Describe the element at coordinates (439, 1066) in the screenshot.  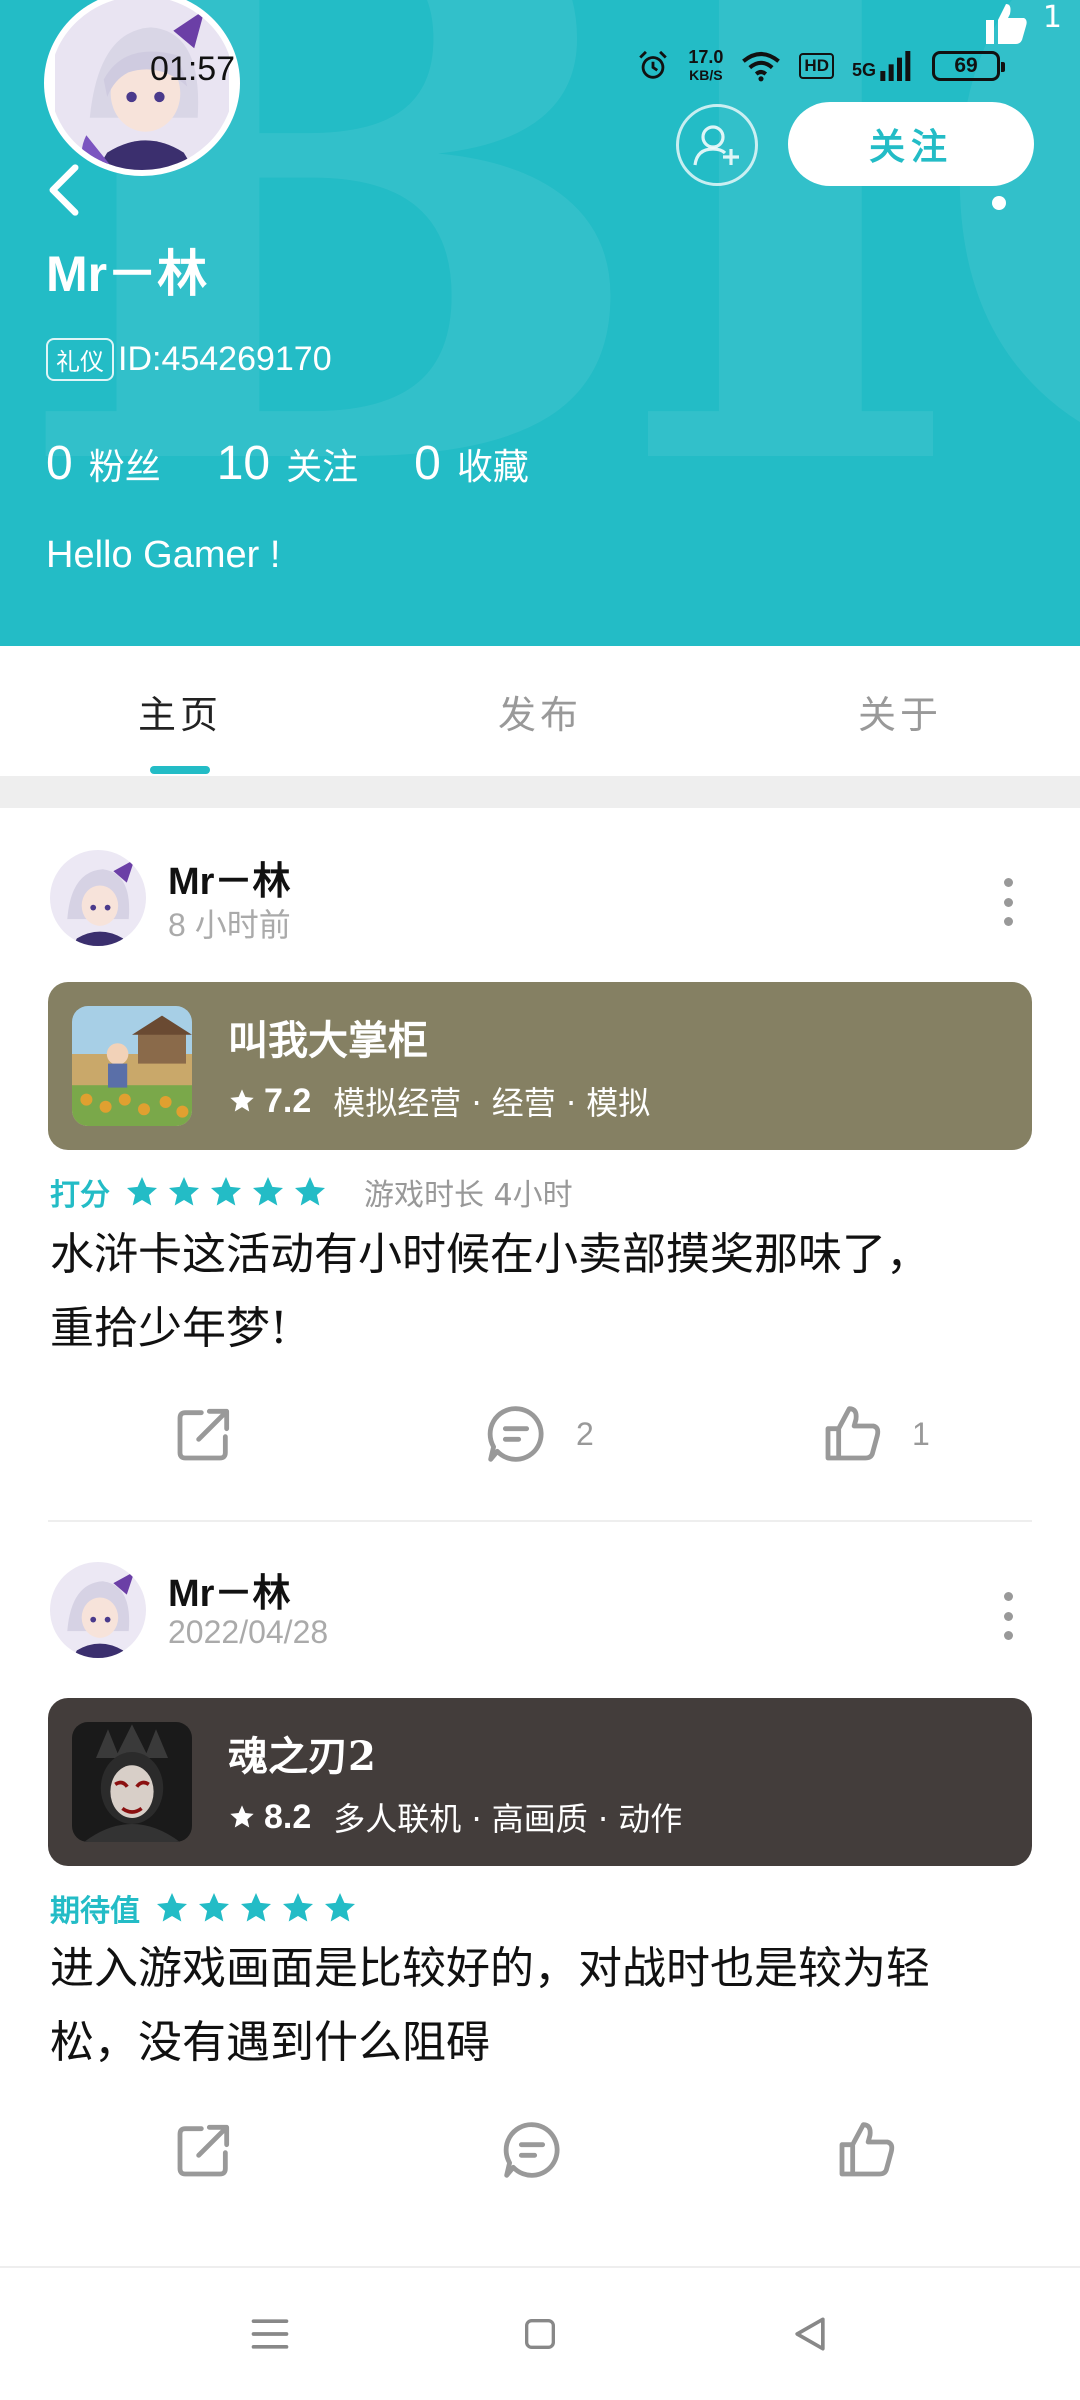
I see `game-info: 叫我大掌柜 7.2 模拟经营 · 经营 · 模拟` at that location.